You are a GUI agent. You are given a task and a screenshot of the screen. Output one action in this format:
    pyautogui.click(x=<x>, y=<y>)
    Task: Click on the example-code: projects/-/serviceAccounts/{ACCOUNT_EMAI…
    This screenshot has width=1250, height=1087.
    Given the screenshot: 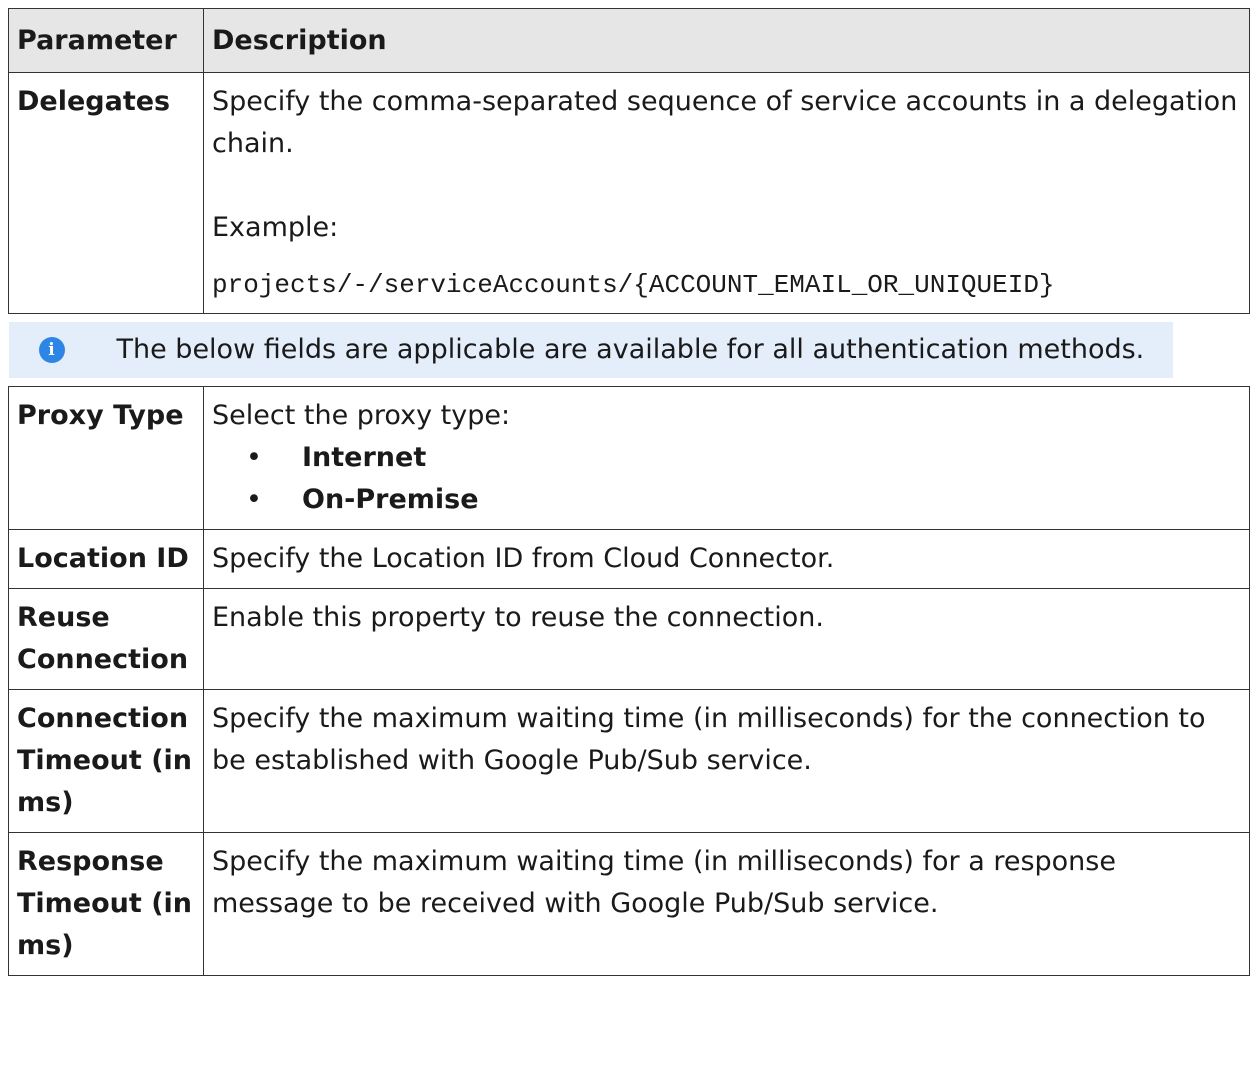 What is the action you would take?
    pyautogui.click(x=633, y=285)
    